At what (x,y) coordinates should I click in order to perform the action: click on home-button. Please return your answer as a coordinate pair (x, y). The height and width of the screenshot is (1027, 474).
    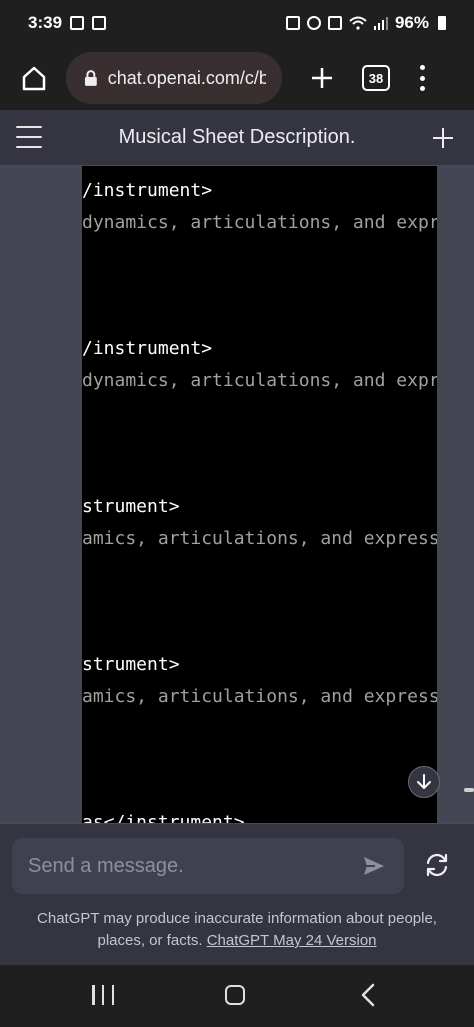
    Looking at the image, I should click on (34, 78).